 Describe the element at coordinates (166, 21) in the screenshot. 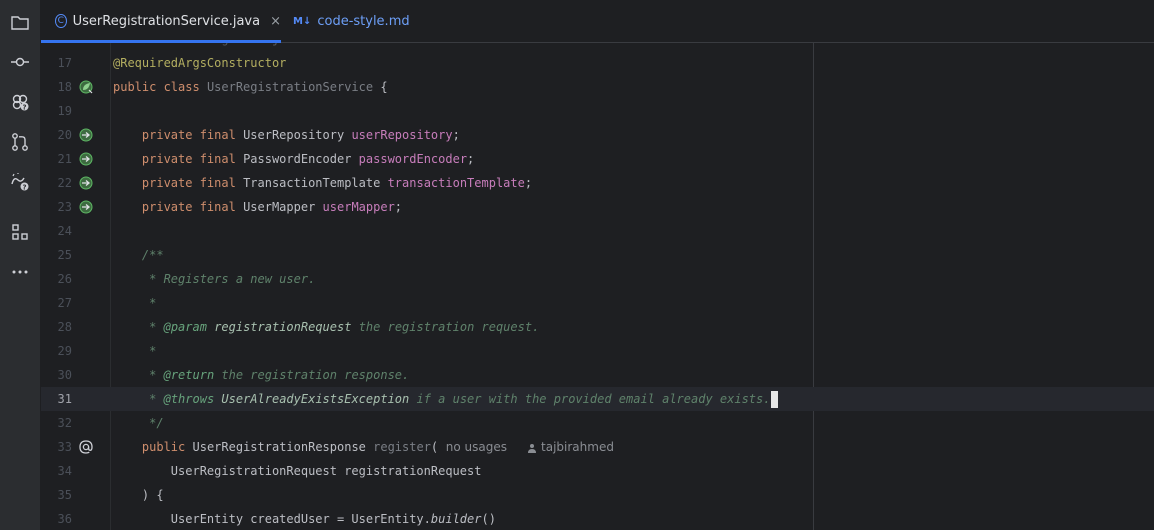

I see `tab-label: UserRegistrationService.java` at that location.